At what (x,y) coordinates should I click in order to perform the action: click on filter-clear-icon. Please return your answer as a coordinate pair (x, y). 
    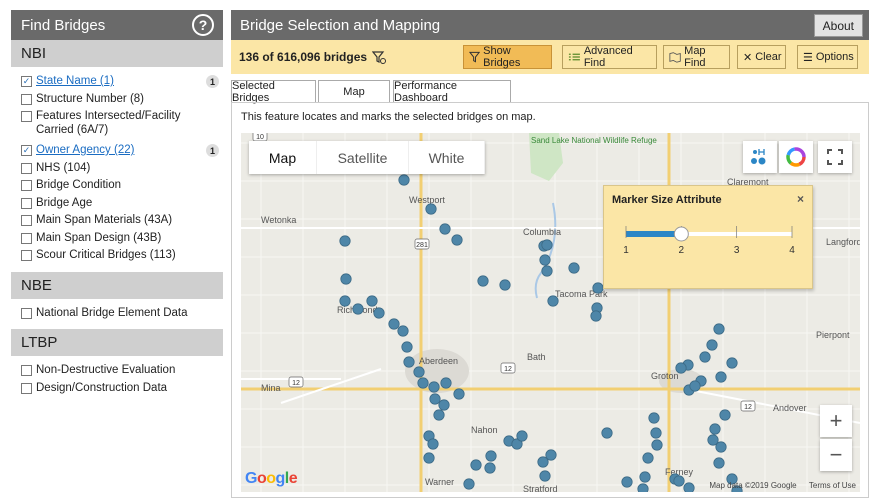
    Looking at the image, I should click on (379, 57).